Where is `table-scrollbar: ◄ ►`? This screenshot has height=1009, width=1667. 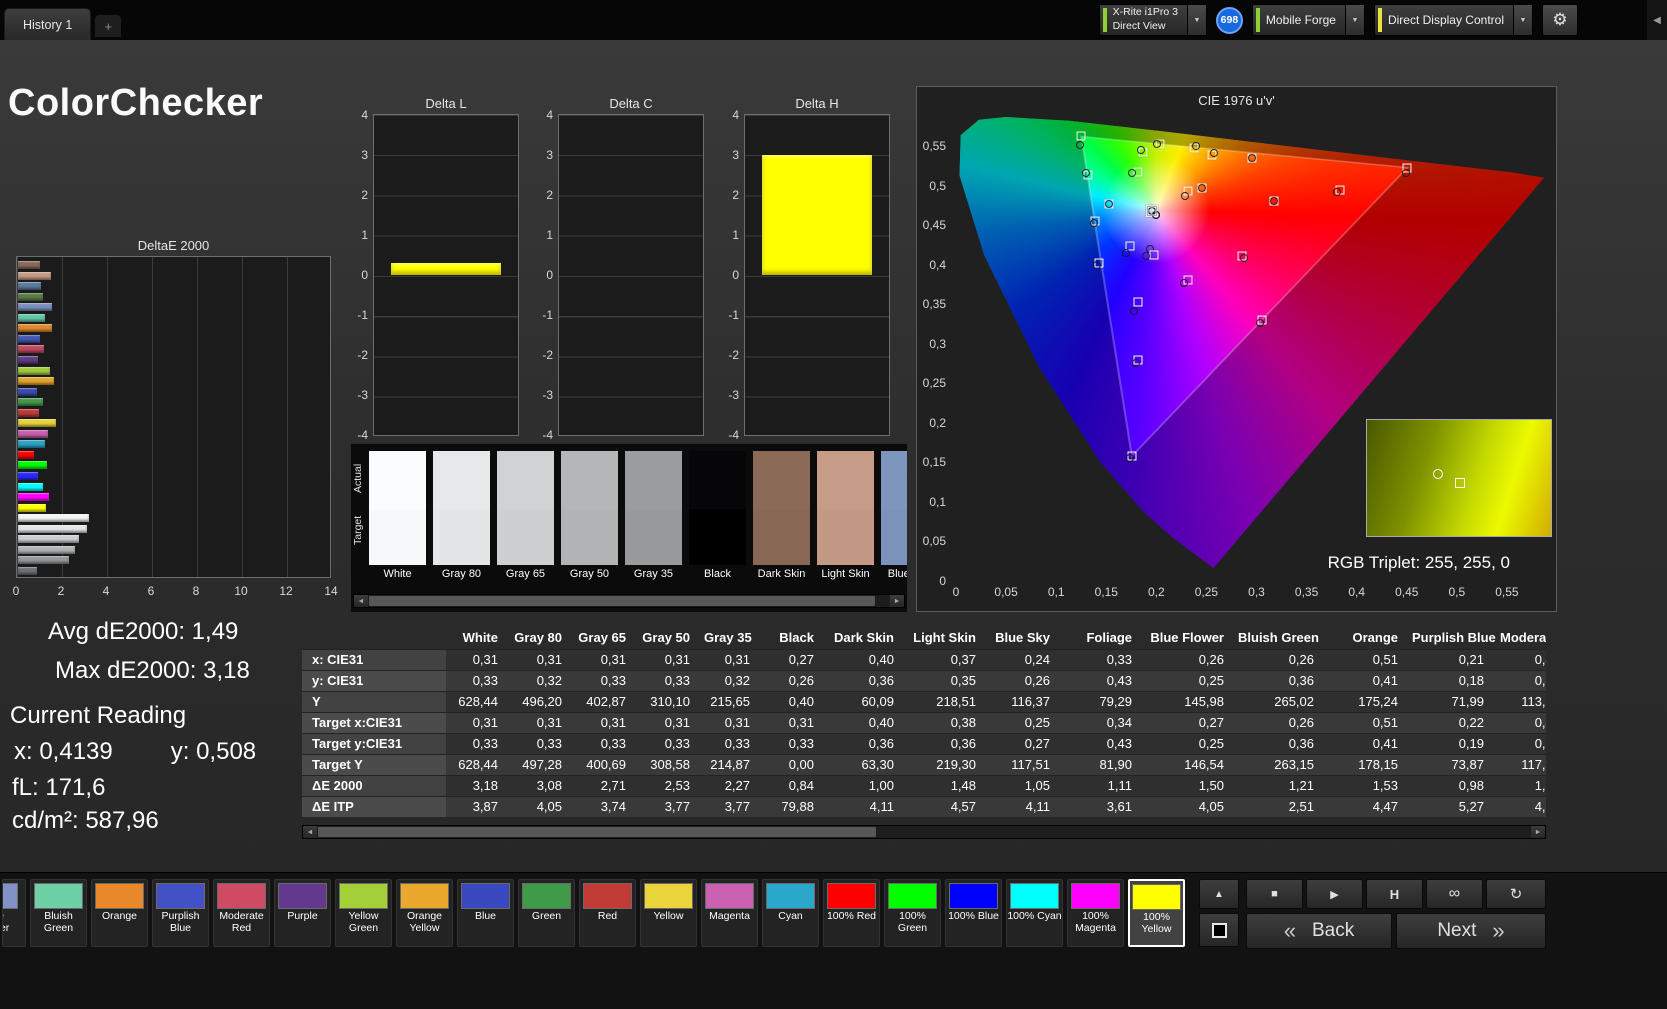
table-scrollbar: ◄ ► is located at coordinates (924, 832).